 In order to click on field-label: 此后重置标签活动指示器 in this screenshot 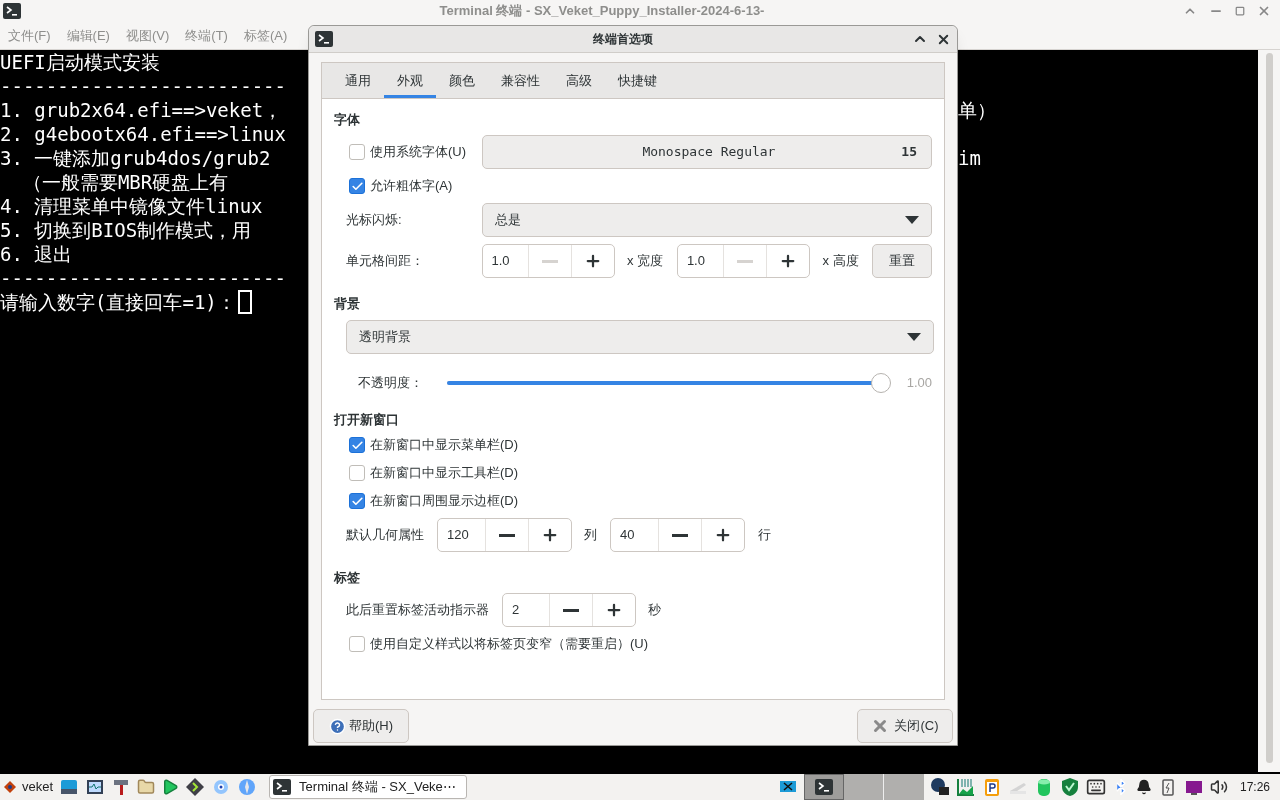, I will do `click(417, 610)`.